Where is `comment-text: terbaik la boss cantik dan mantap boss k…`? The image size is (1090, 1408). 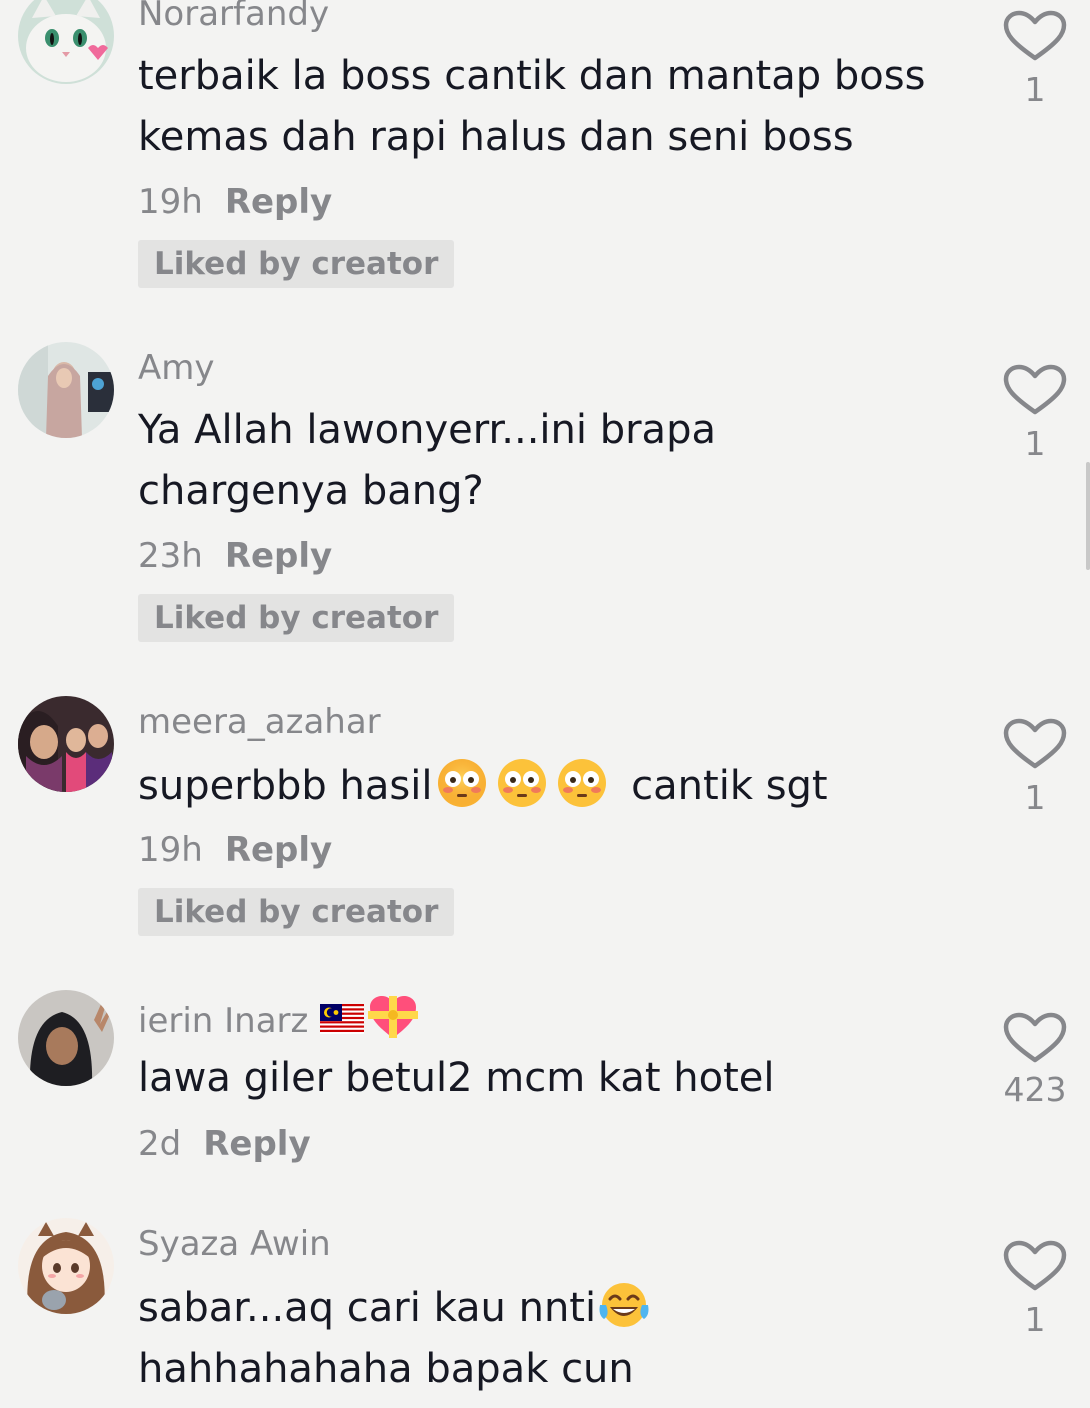
comment-text: terbaik la boss cantik dan mantap boss k… is located at coordinates (532, 106).